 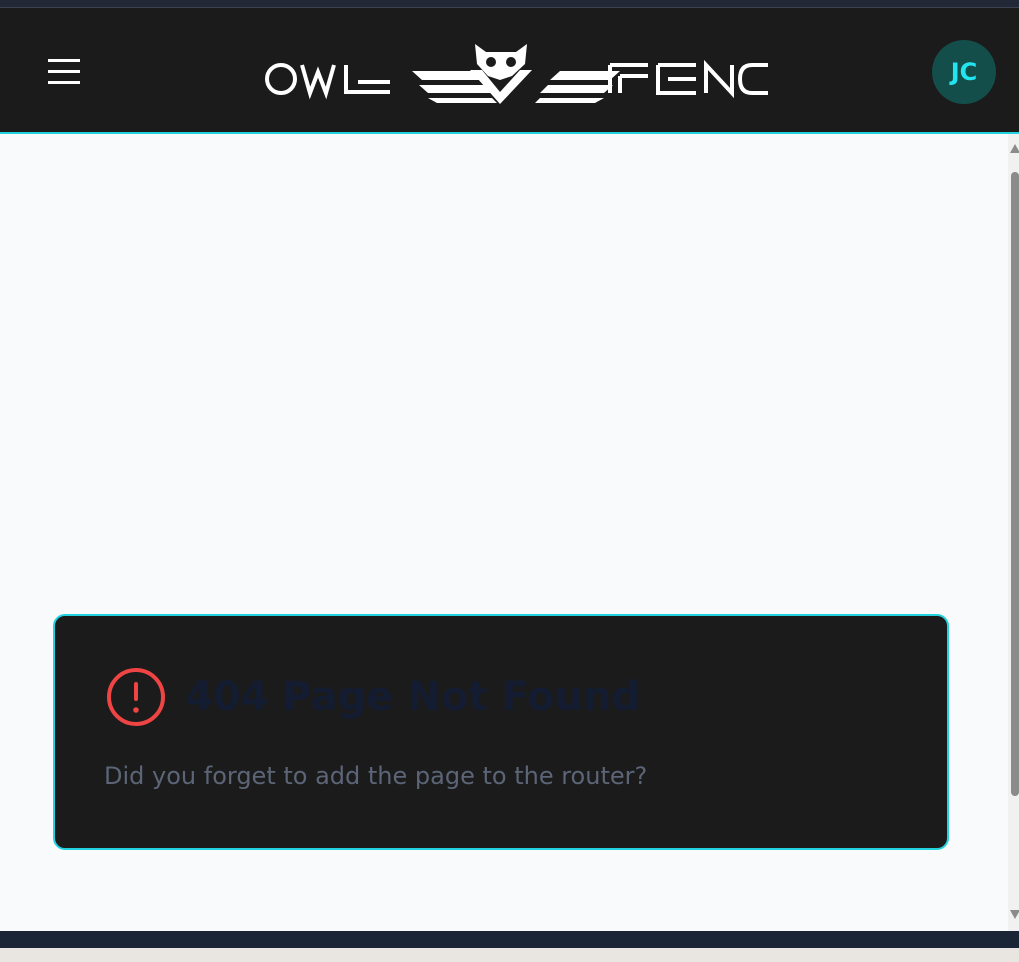 I want to click on logo-letter-f, so click(x=628, y=78).